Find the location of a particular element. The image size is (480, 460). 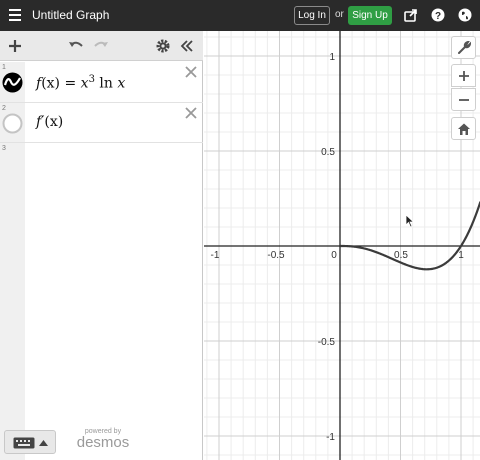

y-tick-label: -1 is located at coordinates (330, 437).